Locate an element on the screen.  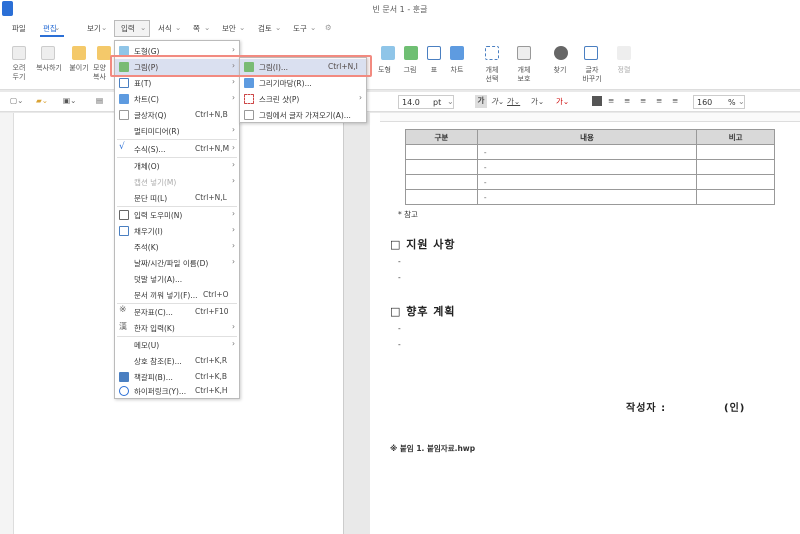
chart-icon is located at coordinates (457, 53).